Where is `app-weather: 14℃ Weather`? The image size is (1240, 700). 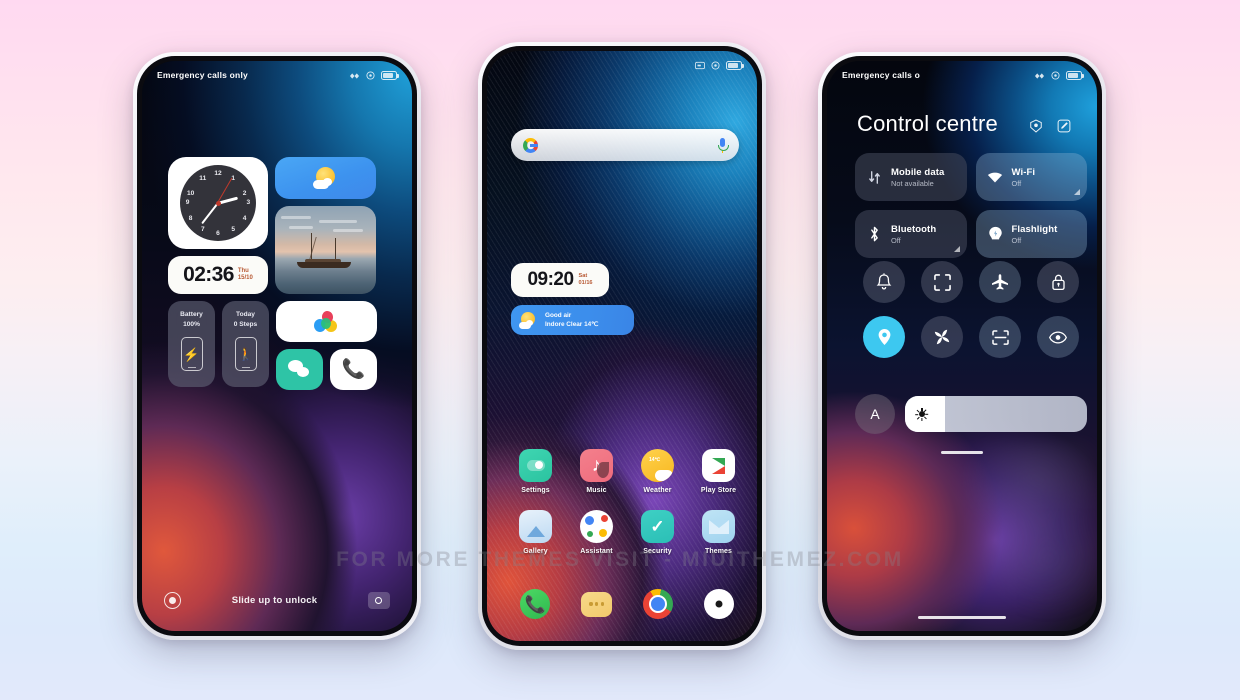 app-weather: 14℃ Weather is located at coordinates (657, 471).